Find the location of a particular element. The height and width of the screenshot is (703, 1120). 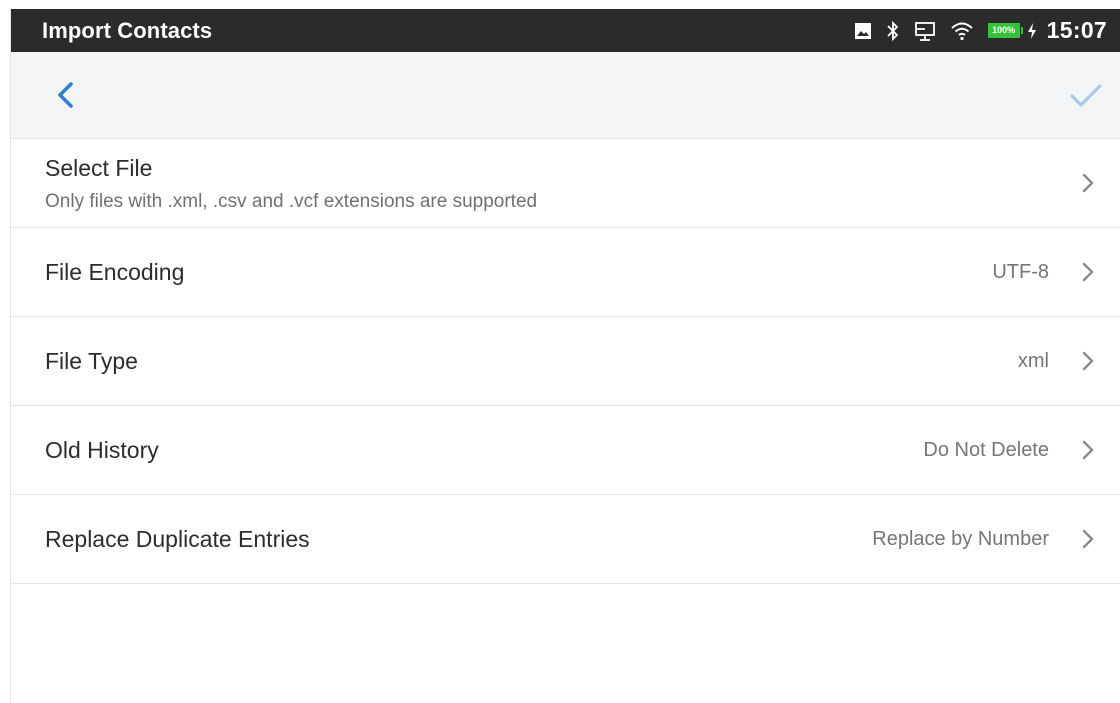

charging-icon is located at coordinates (1032, 31).